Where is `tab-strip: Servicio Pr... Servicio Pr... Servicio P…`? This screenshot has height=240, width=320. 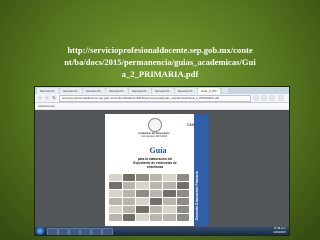
tab-strip: Servicio Pr... Servicio Pr... Servicio P… is located at coordinates (162, 94).